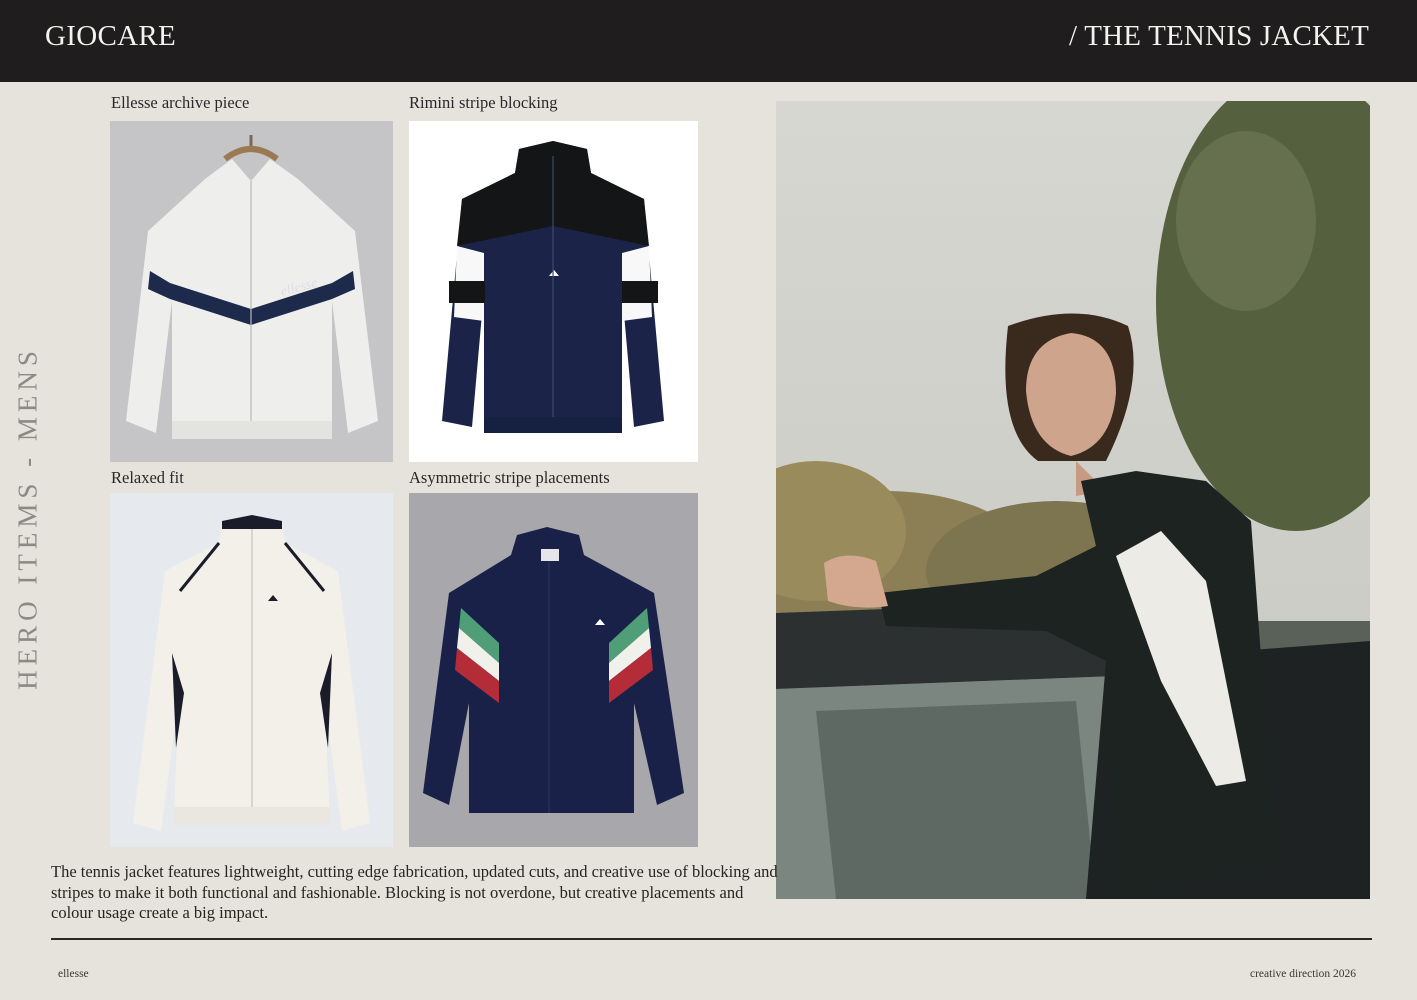 The image size is (1417, 1000). What do you see at coordinates (483, 102) in the screenshot?
I see `caption-stripe-blocking: Rimini stripe blocking` at bounding box center [483, 102].